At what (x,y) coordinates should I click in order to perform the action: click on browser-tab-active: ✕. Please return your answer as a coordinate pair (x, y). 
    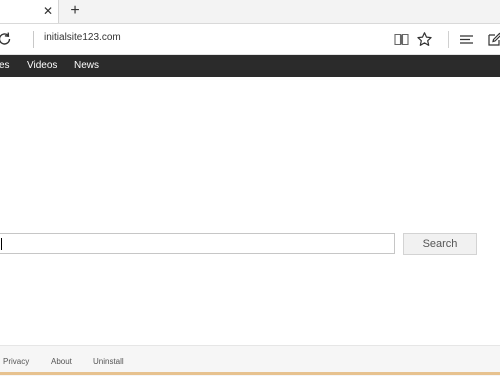
    Looking at the image, I should click on (29, 11).